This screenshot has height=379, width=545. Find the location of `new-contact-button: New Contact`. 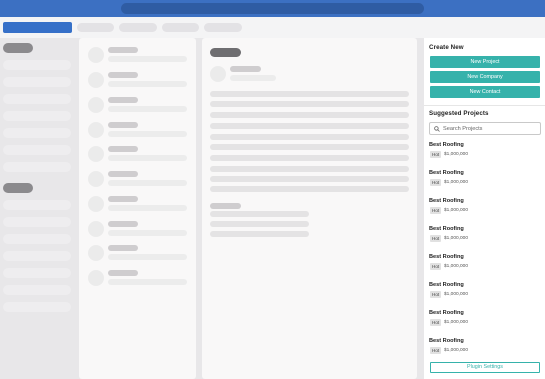

new-contact-button: New Contact is located at coordinates (485, 92).